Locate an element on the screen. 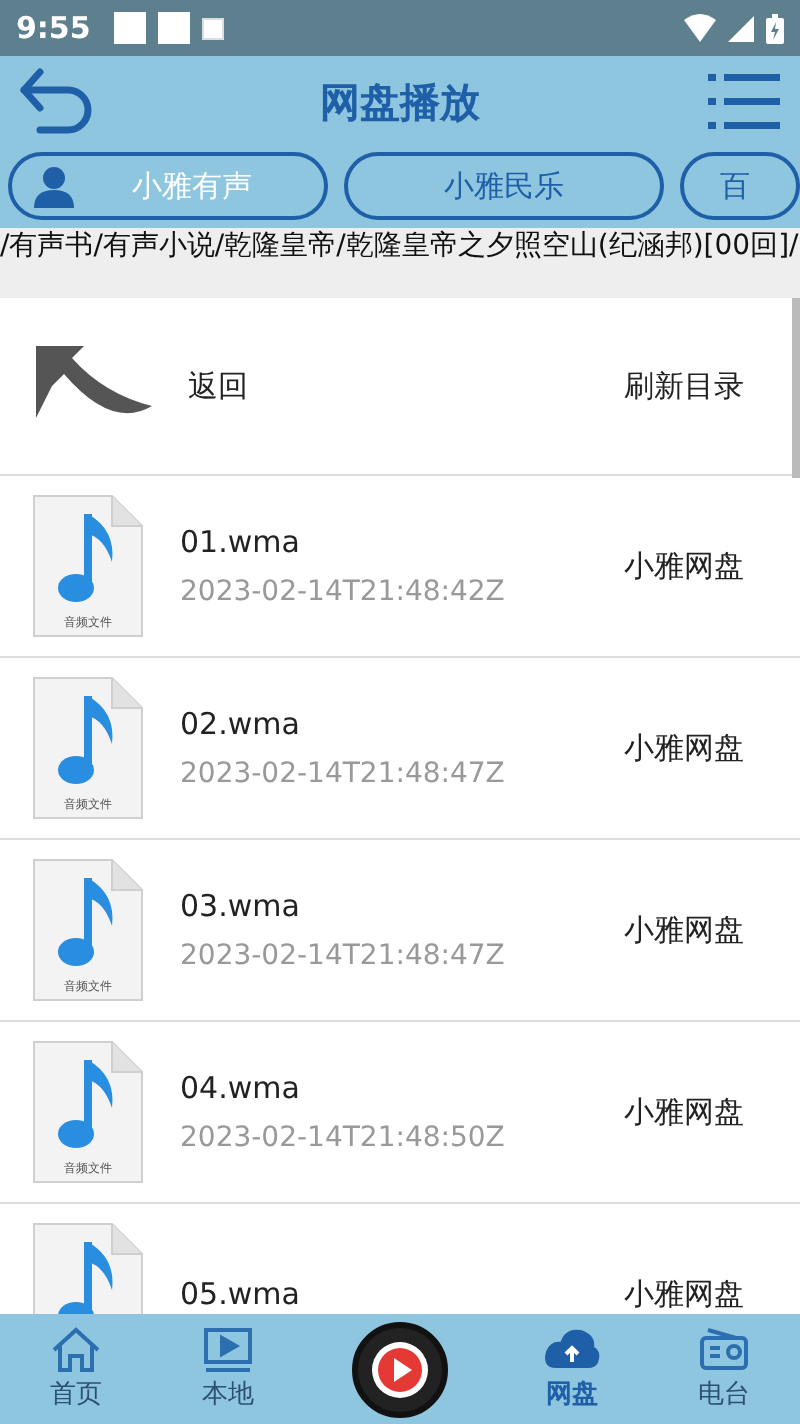 This screenshot has height=1424, width=800. category-tab: 小雅民乐 is located at coordinates (504, 186).